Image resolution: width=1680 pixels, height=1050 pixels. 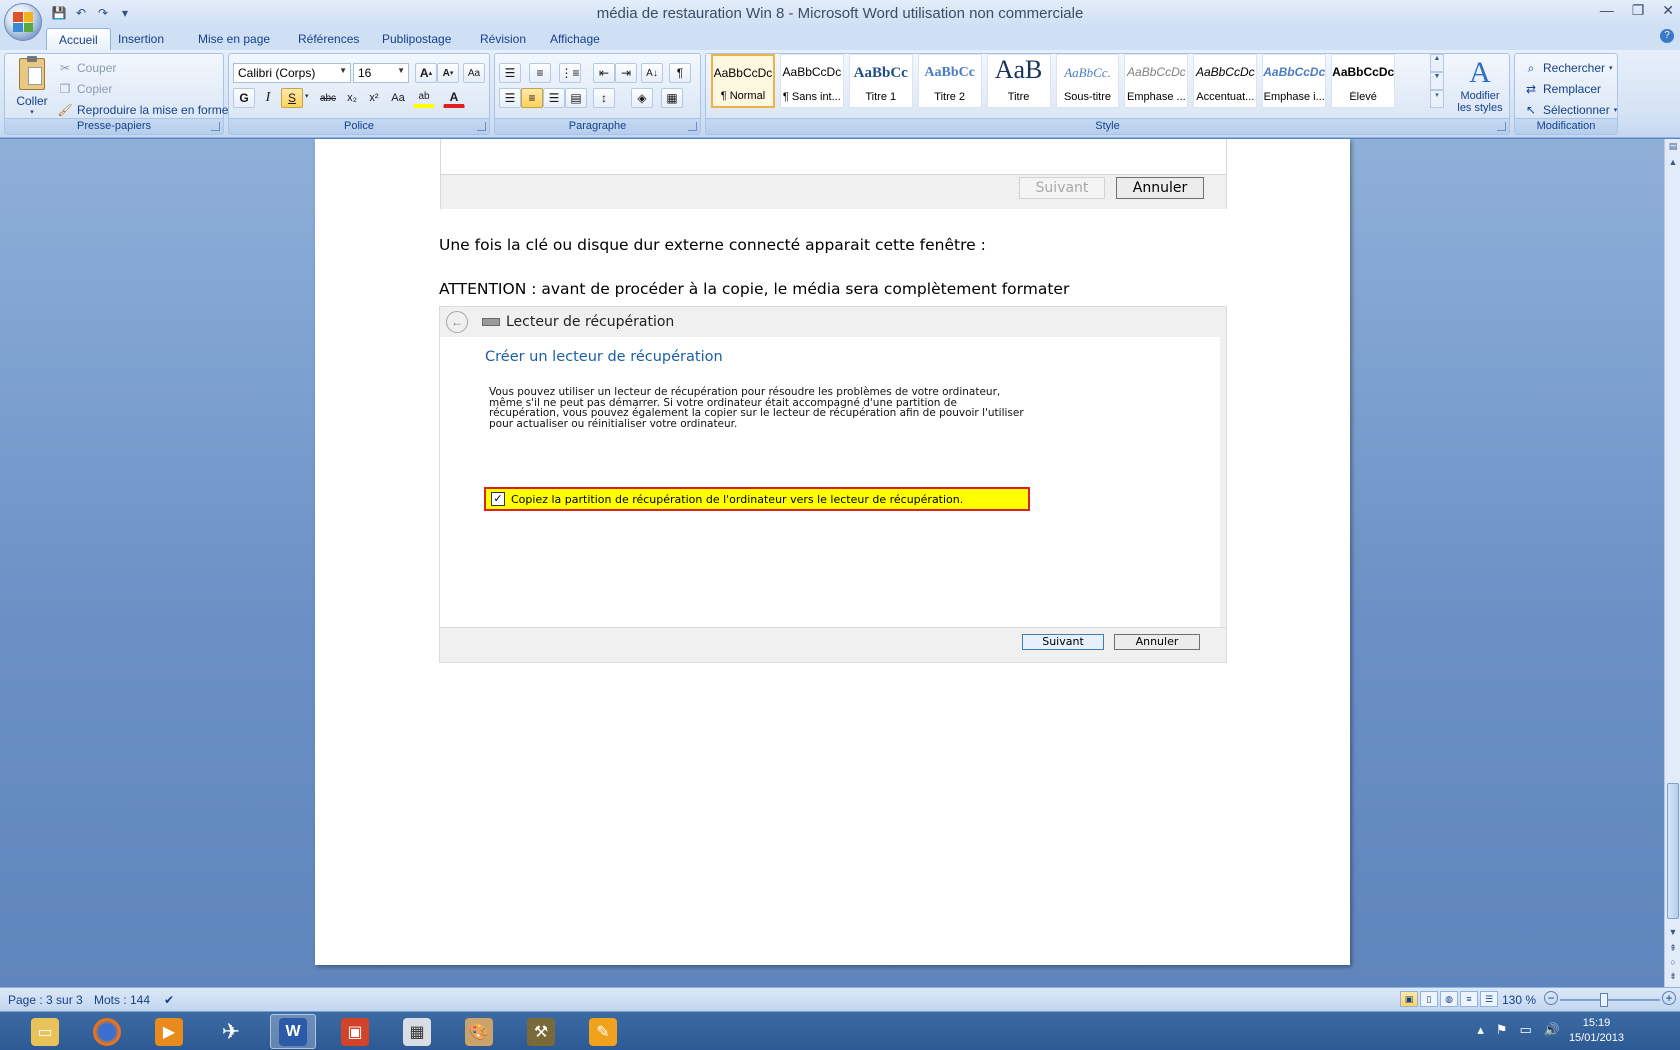 I want to click on decrease-indent-icon: ⇤, so click(x=604, y=73).